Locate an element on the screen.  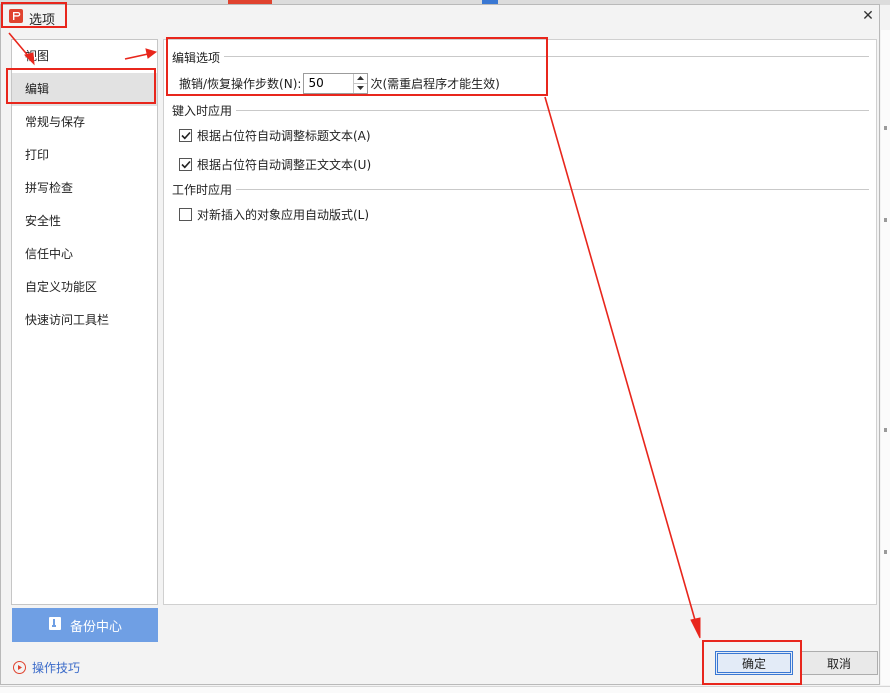
edit-options-heading: 编辑选项 is located at coordinates (198, 57).